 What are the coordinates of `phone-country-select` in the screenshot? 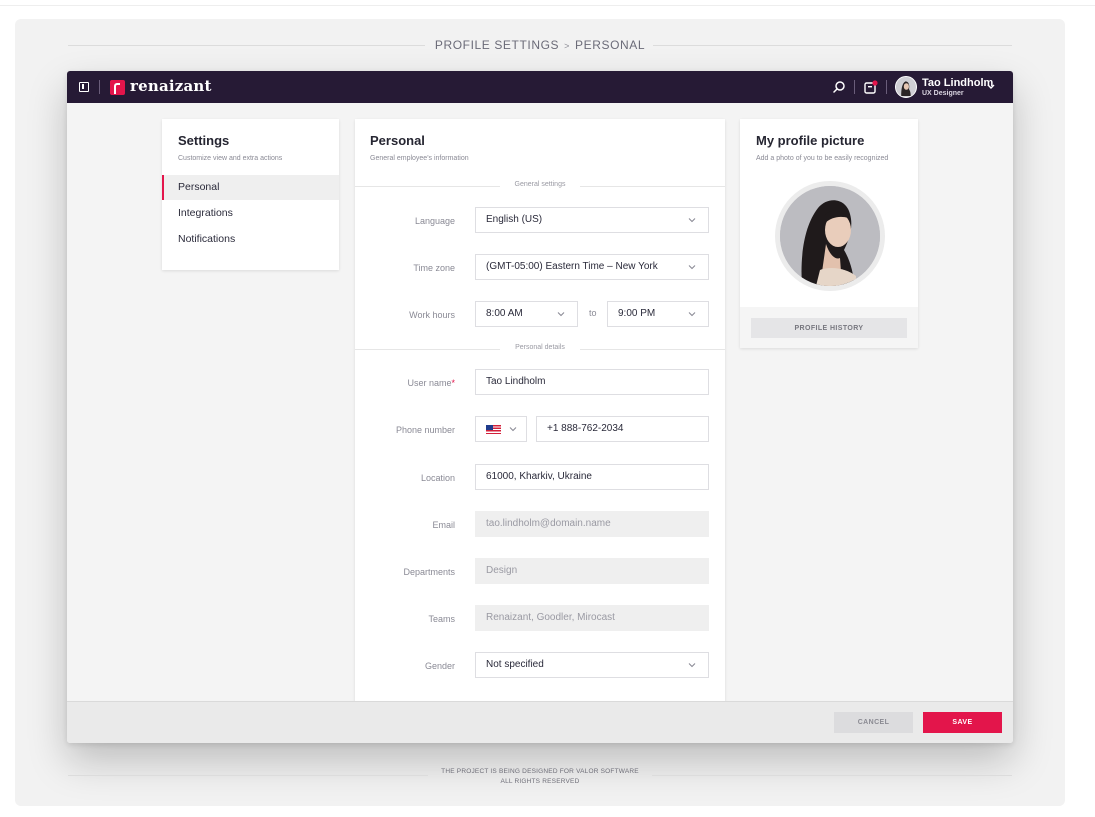 It's located at (501, 429).